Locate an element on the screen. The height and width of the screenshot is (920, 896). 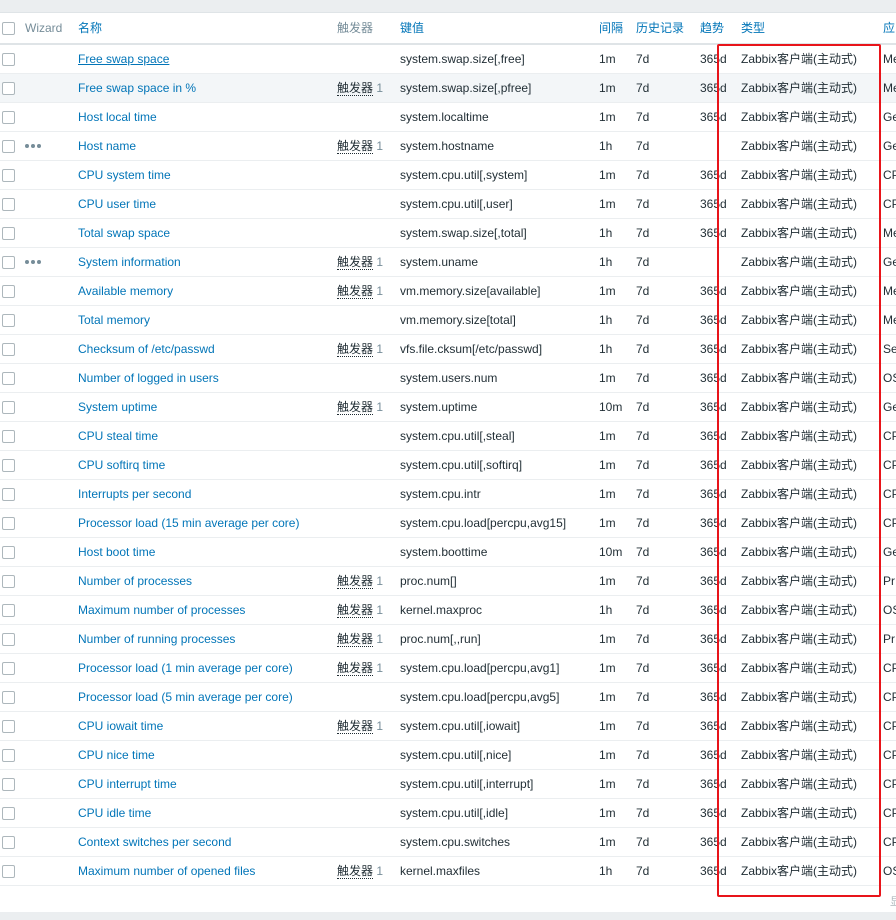
header-interval: 间隔 is located at coordinates (616, 28).